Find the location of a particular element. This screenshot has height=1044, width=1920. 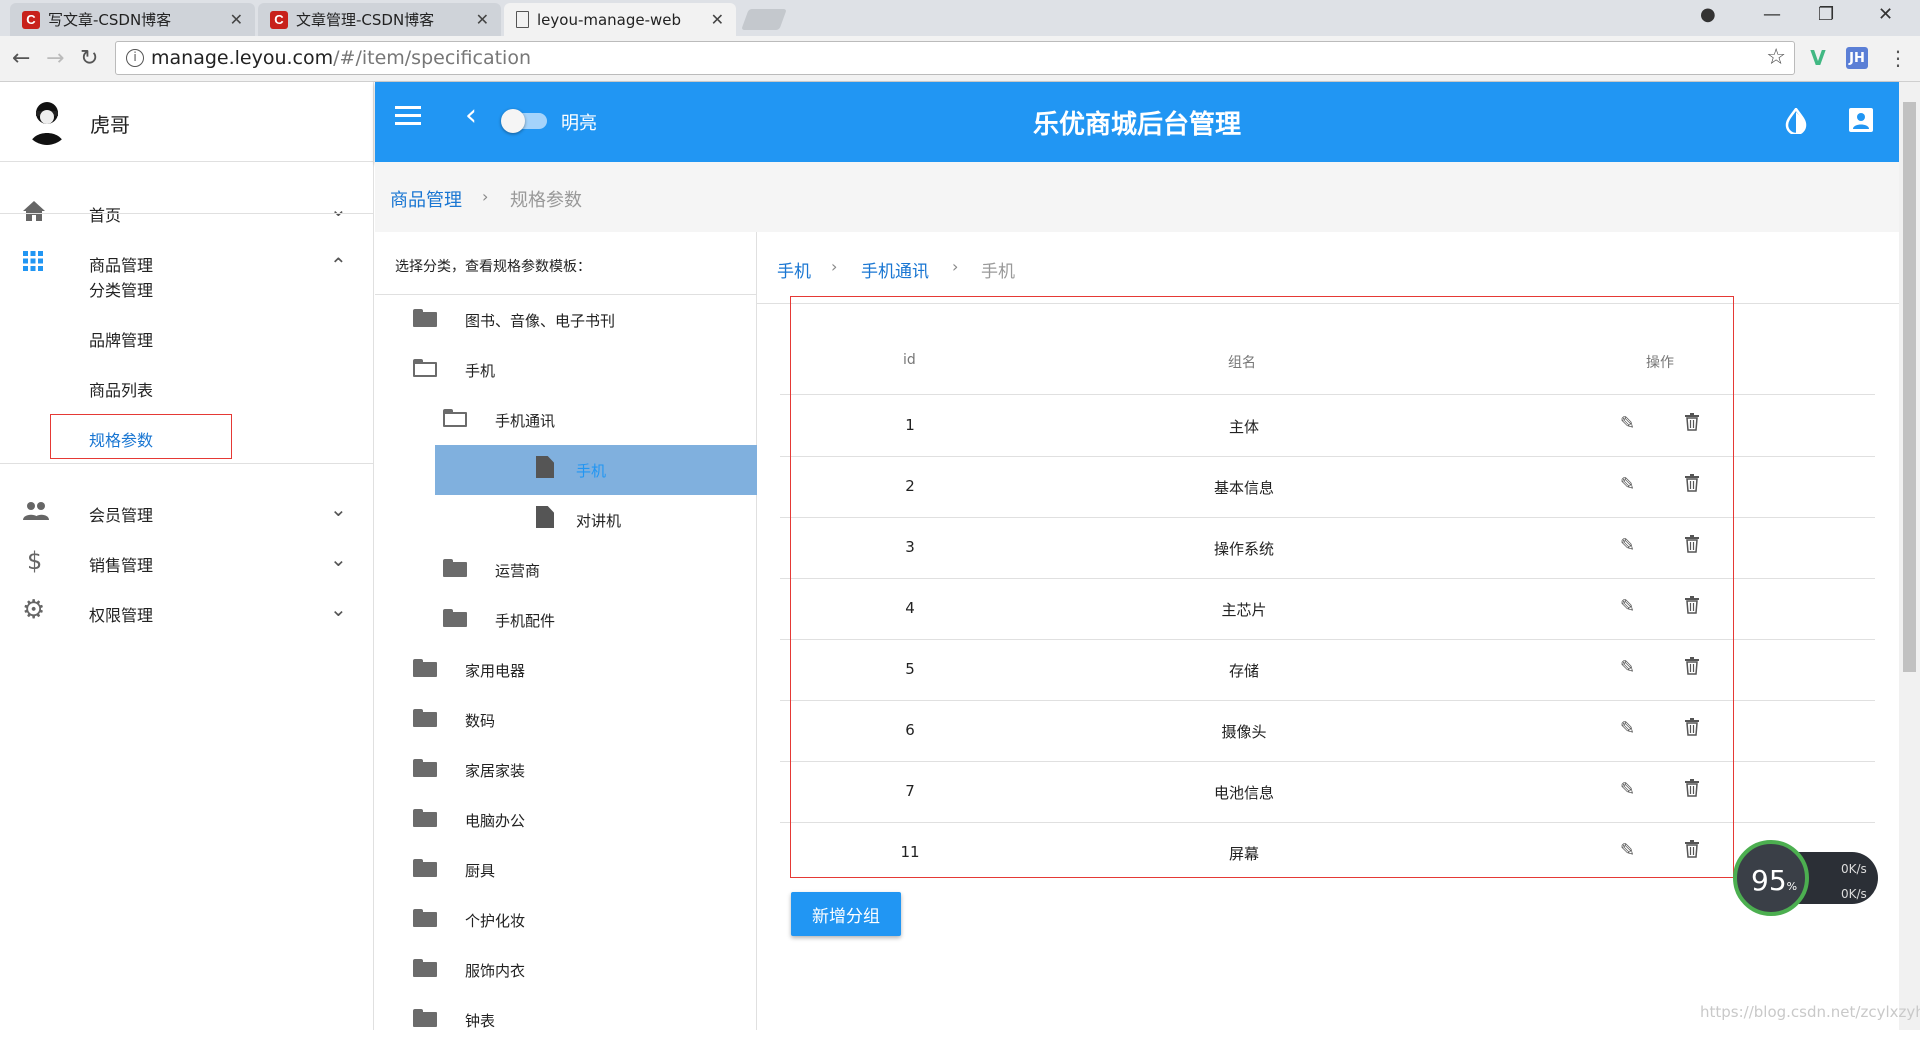

dollar-icon: $ is located at coordinates (35, 561).